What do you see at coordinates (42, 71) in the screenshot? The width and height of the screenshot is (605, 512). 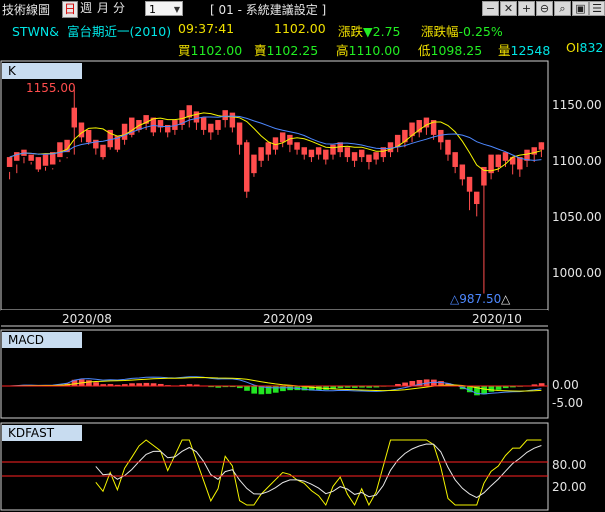 I see `k-panel-label: K` at bounding box center [42, 71].